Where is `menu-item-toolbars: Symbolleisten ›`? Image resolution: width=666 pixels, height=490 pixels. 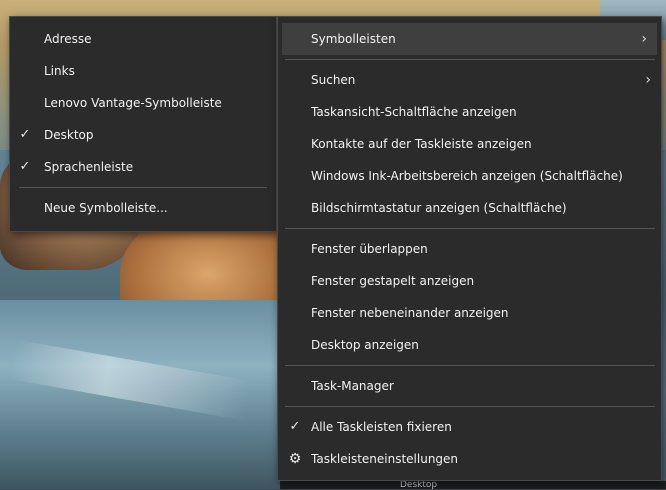
menu-item-toolbars: Symbolleisten › is located at coordinates (469, 39).